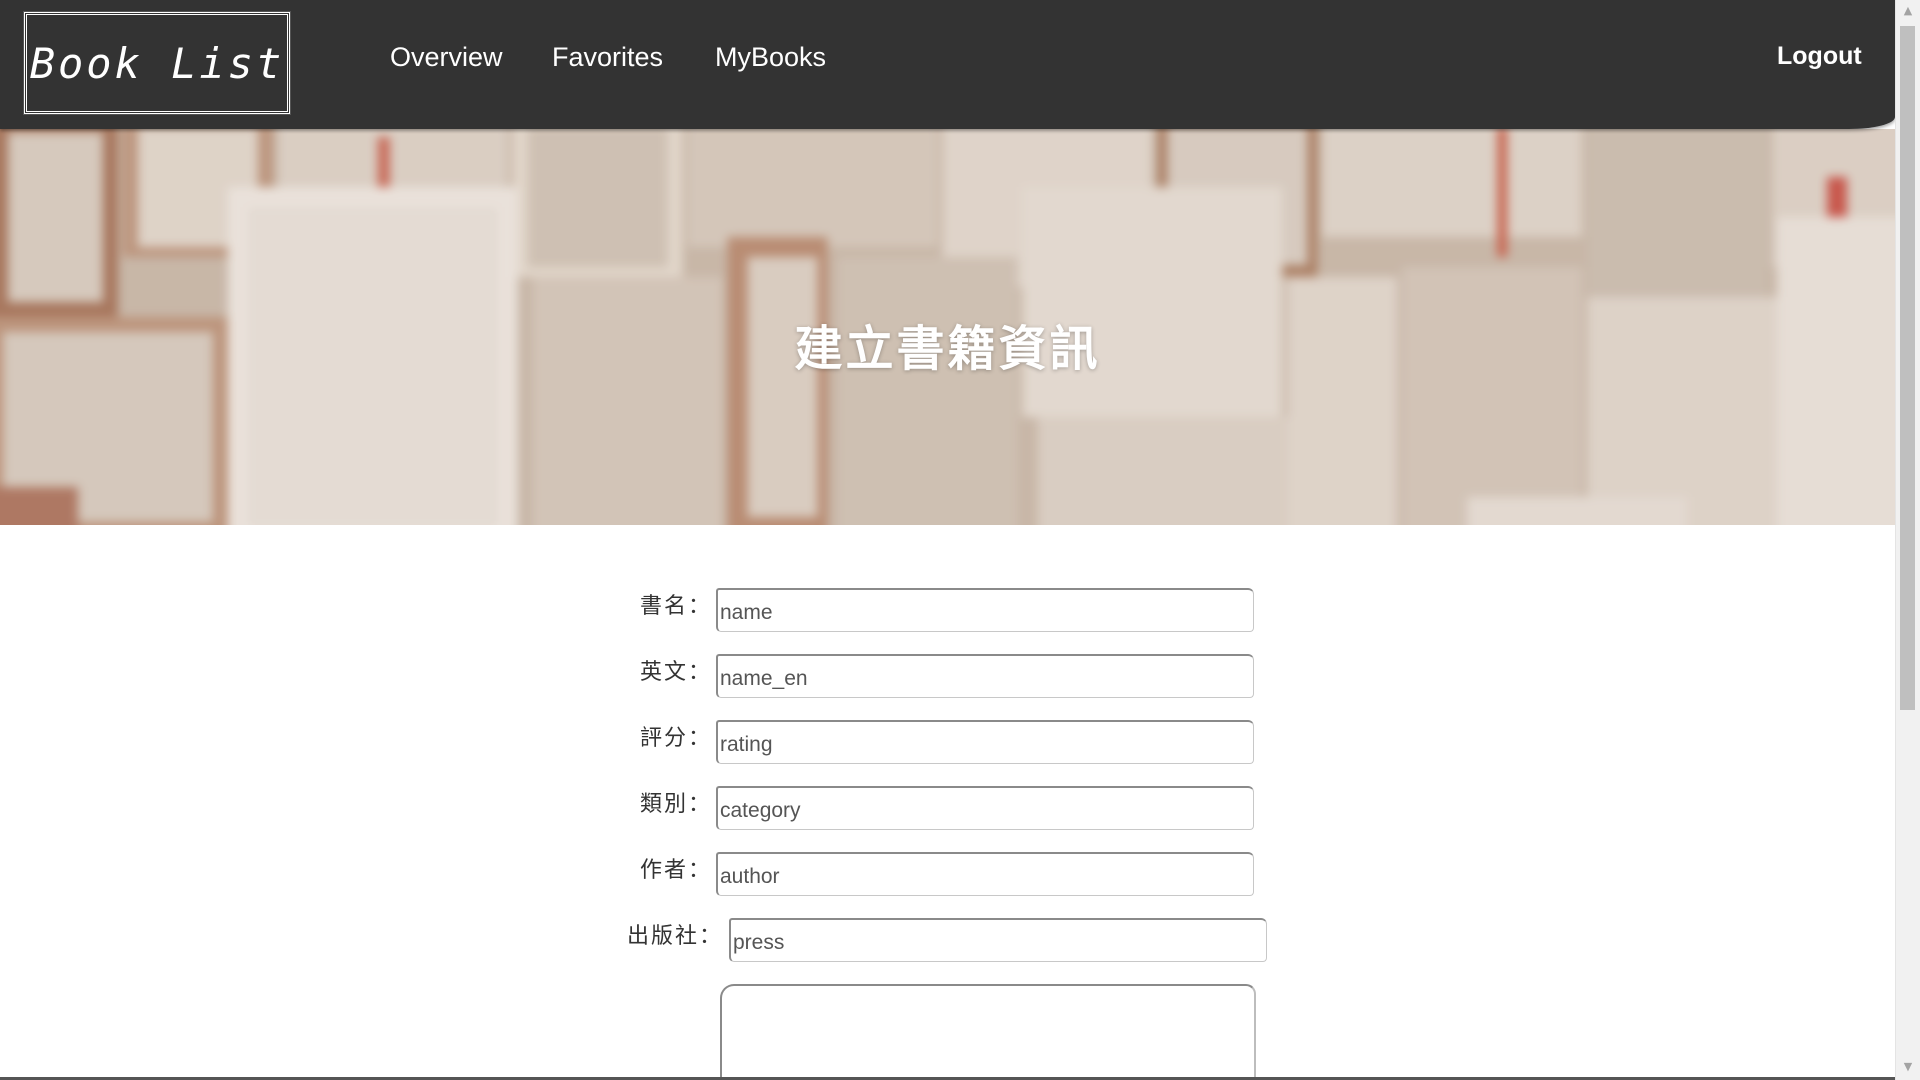 This screenshot has width=1920, height=1080. I want to click on field-label-author: 作者：, so click(676, 870).